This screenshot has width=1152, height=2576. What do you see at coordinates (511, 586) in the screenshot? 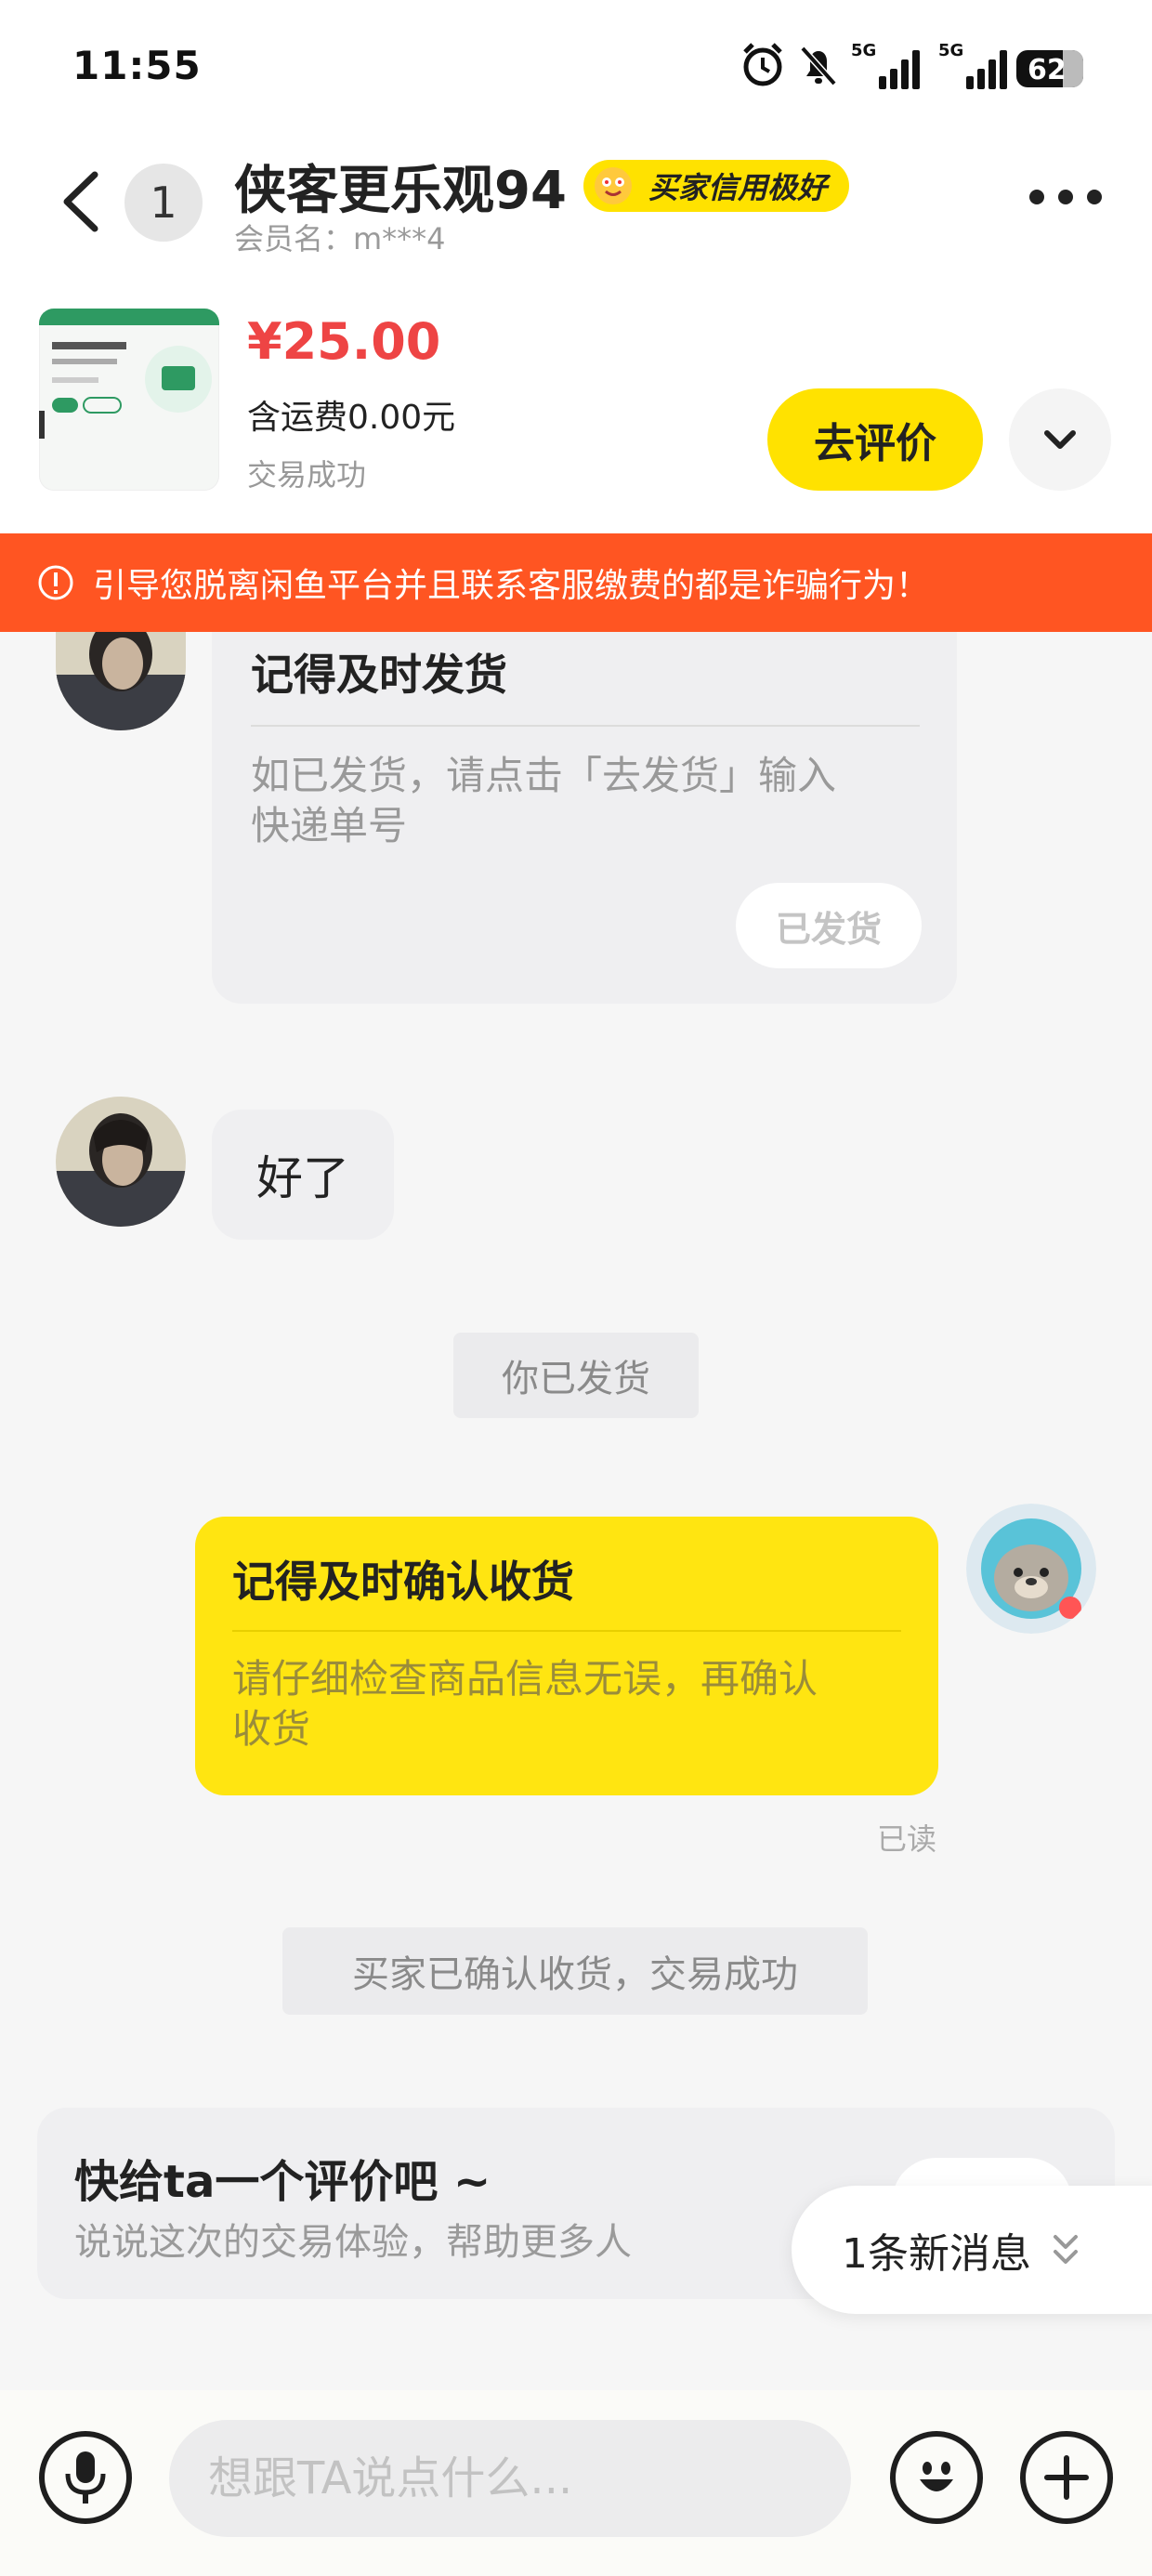
I see `warning-text-overlay: 引导您脱离闲鱼平台并且联系客服缴费的都是诈骗行为！` at bounding box center [511, 586].